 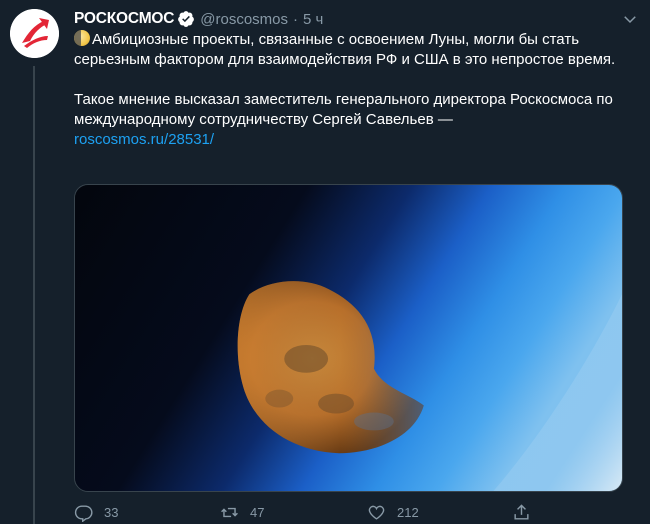 I want to click on heart-icon, so click(x=376, y=512).